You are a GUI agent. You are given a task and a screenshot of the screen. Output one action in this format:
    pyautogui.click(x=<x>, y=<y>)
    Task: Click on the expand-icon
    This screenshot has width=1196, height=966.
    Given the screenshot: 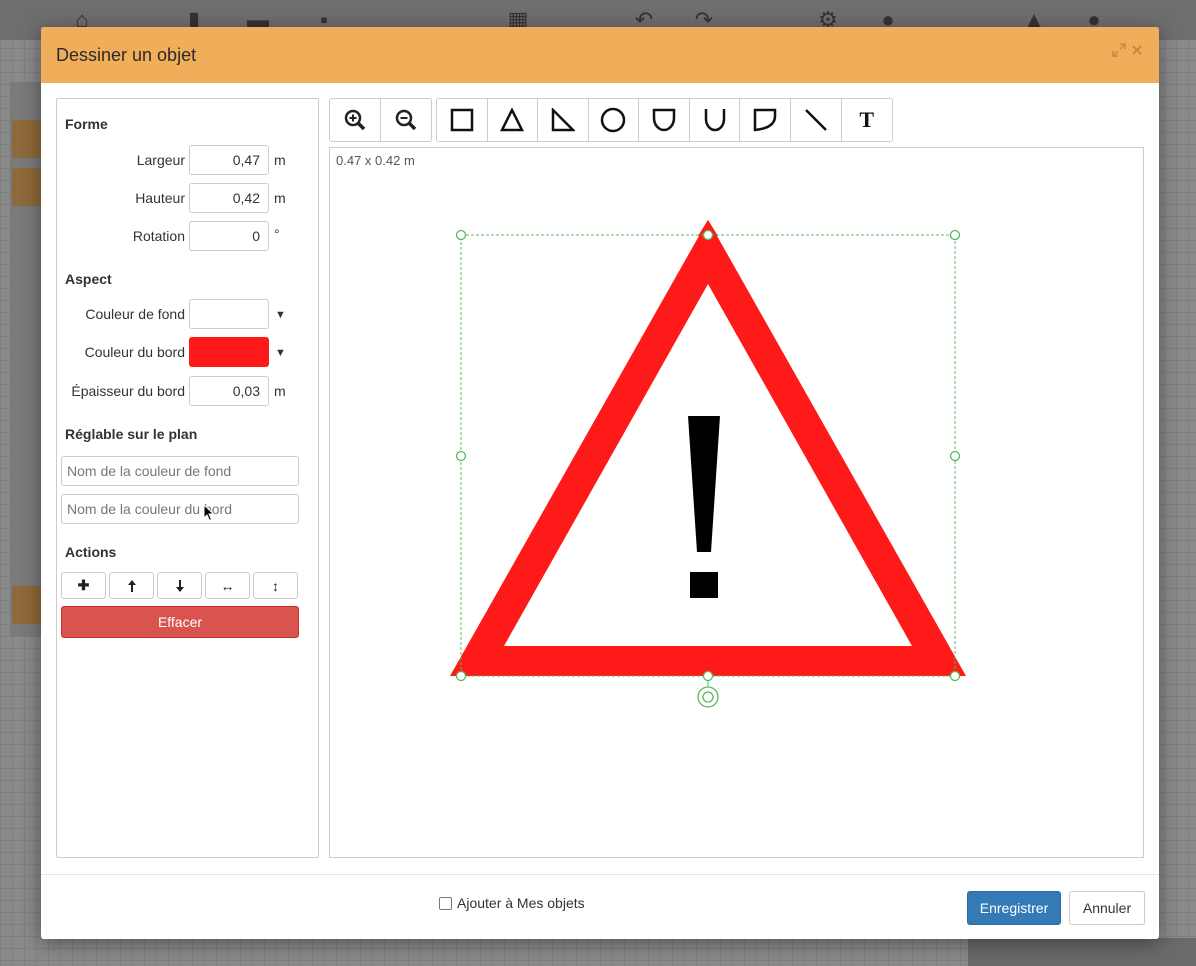 What is the action you would take?
    pyautogui.click(x=1119, y=52)
    